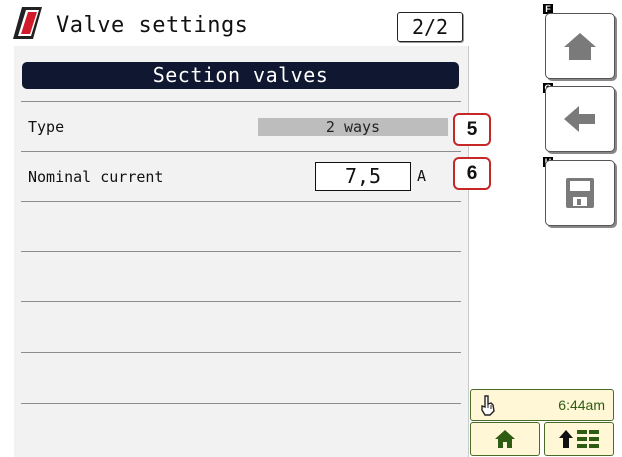  I want to click on save-button, so click(580, 193).